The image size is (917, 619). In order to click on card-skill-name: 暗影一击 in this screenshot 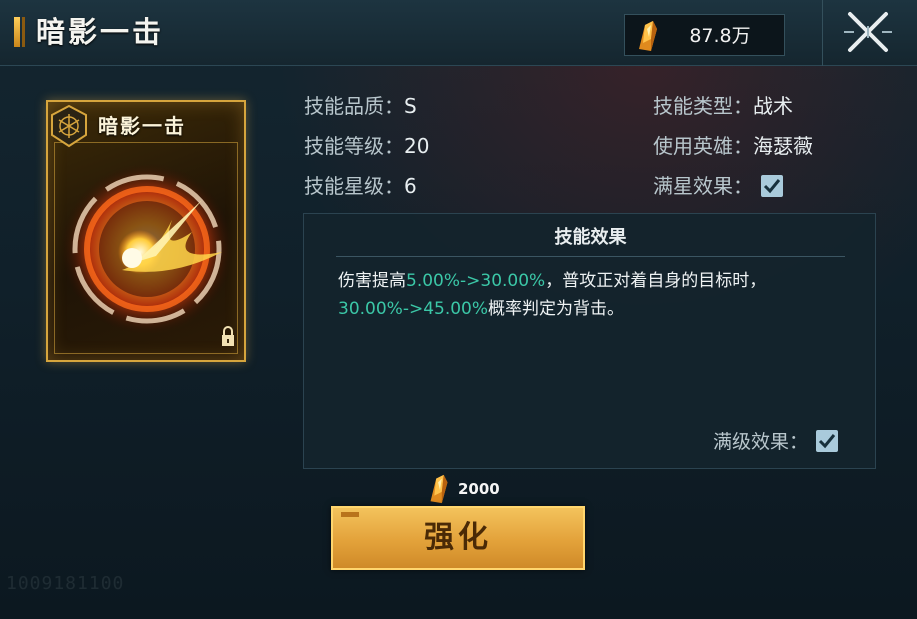, I will do `click(142, 126)`.